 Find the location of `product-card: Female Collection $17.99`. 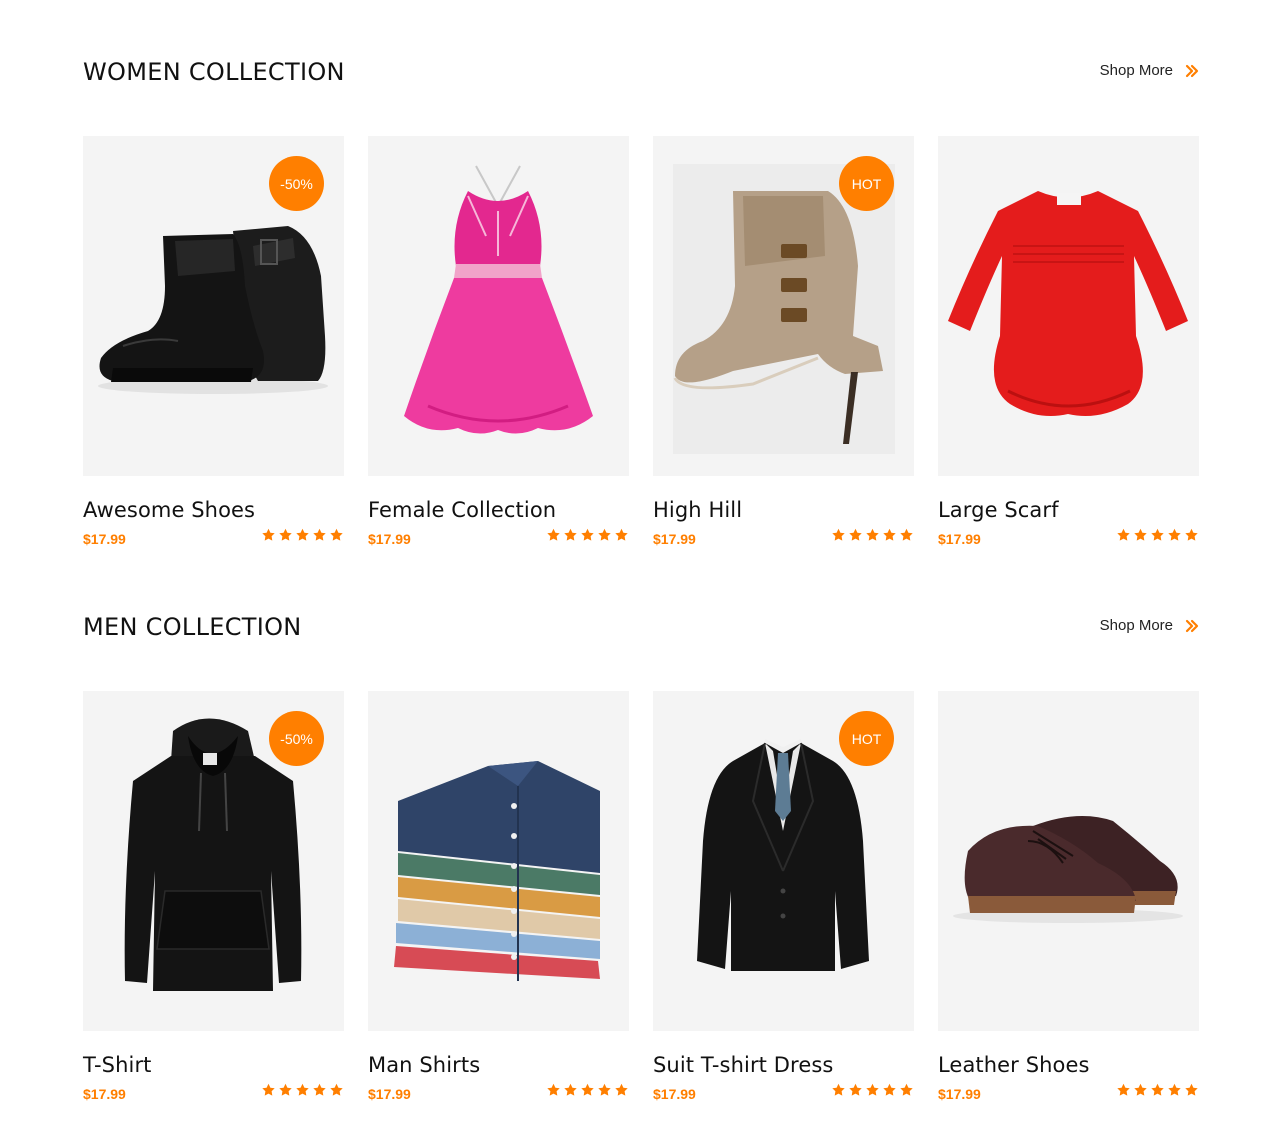

product-card: Female Collection $17.99 is located at coordinates (498, 345).